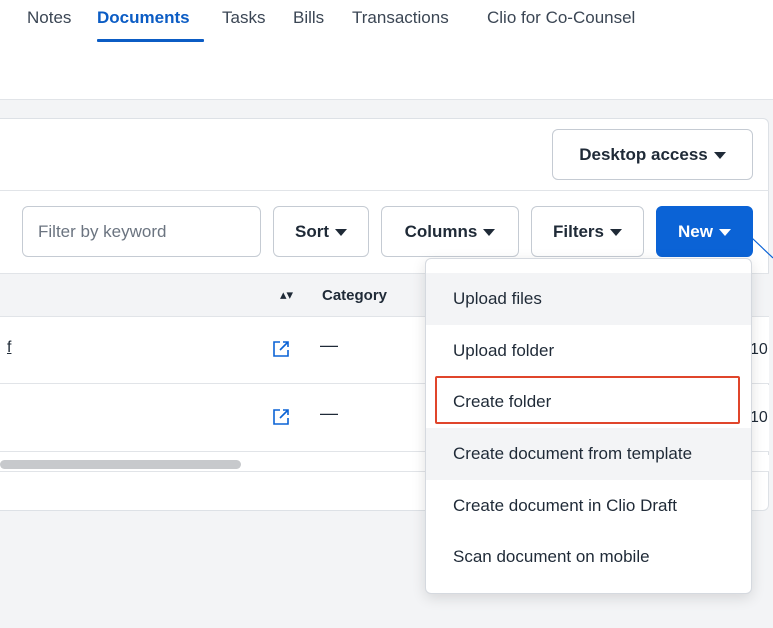  I want to click on menu-item-upload-folder: Upload folder, so click(588, 351).